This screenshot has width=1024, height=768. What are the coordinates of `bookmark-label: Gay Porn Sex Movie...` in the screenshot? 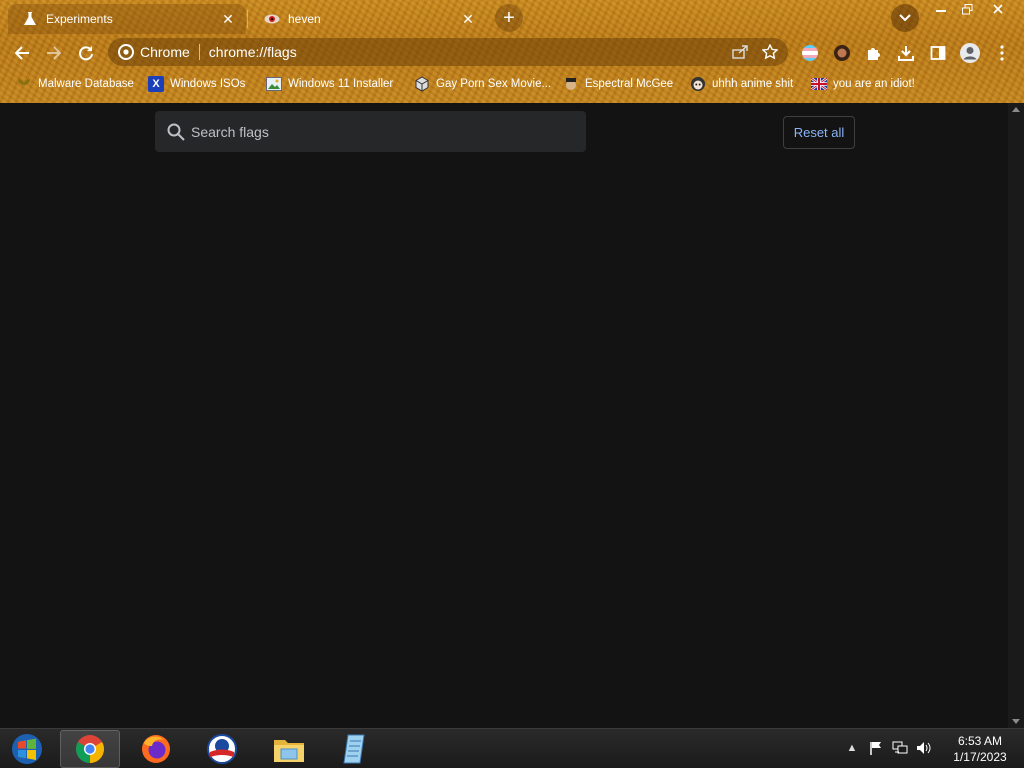 It's located at (494, 84).